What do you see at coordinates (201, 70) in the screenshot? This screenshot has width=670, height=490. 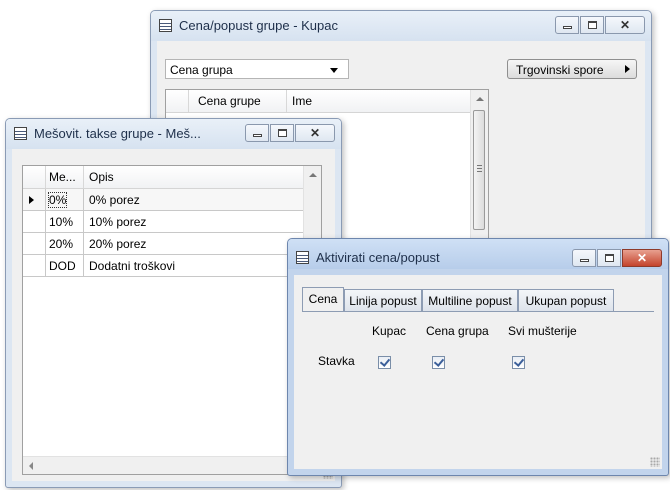 I see `price-group-type-value: Cena grupa` at bounding box center [201, 70].